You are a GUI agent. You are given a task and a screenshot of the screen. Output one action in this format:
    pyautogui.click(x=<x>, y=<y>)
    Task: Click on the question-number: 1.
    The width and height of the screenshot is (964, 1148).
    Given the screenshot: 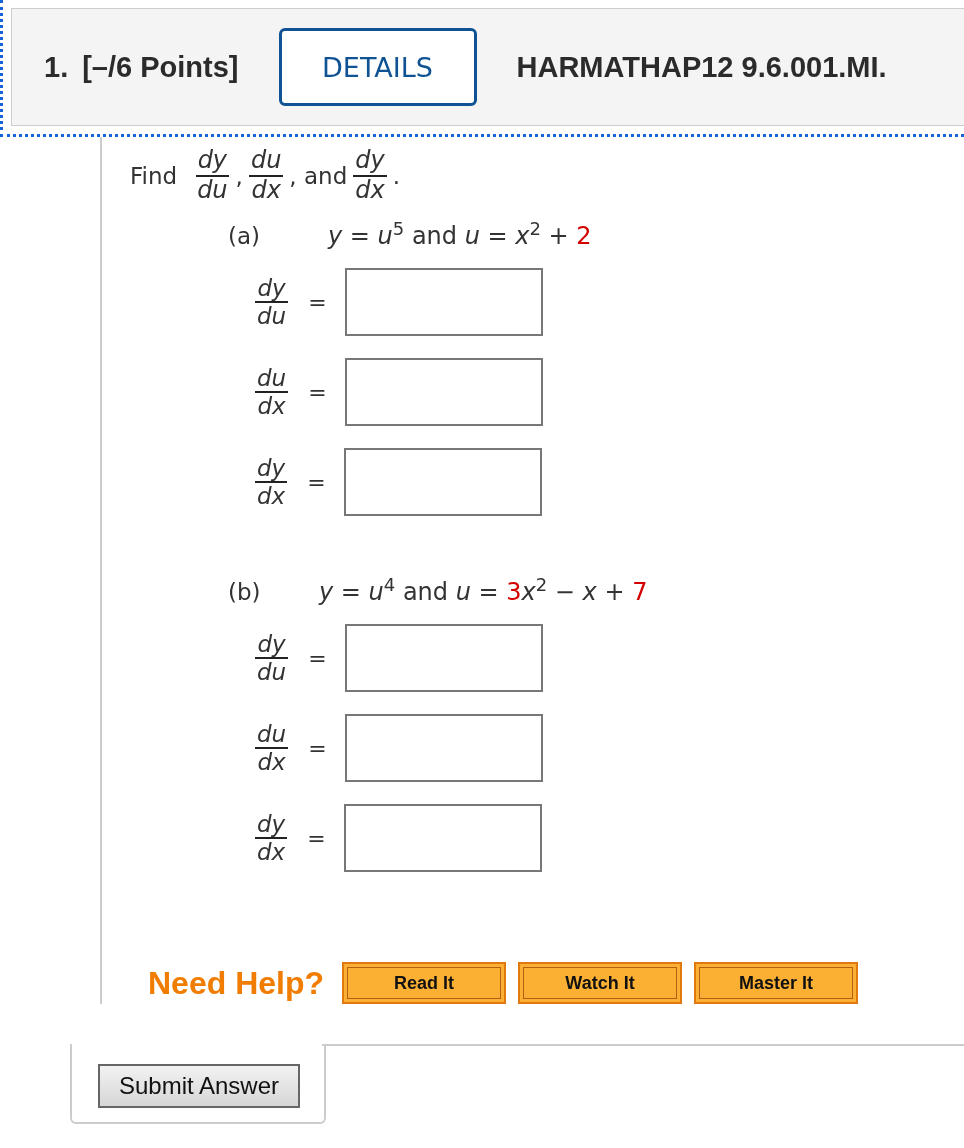 What is the action you would take?
    pyautogui.click(x=56, y=67)
    